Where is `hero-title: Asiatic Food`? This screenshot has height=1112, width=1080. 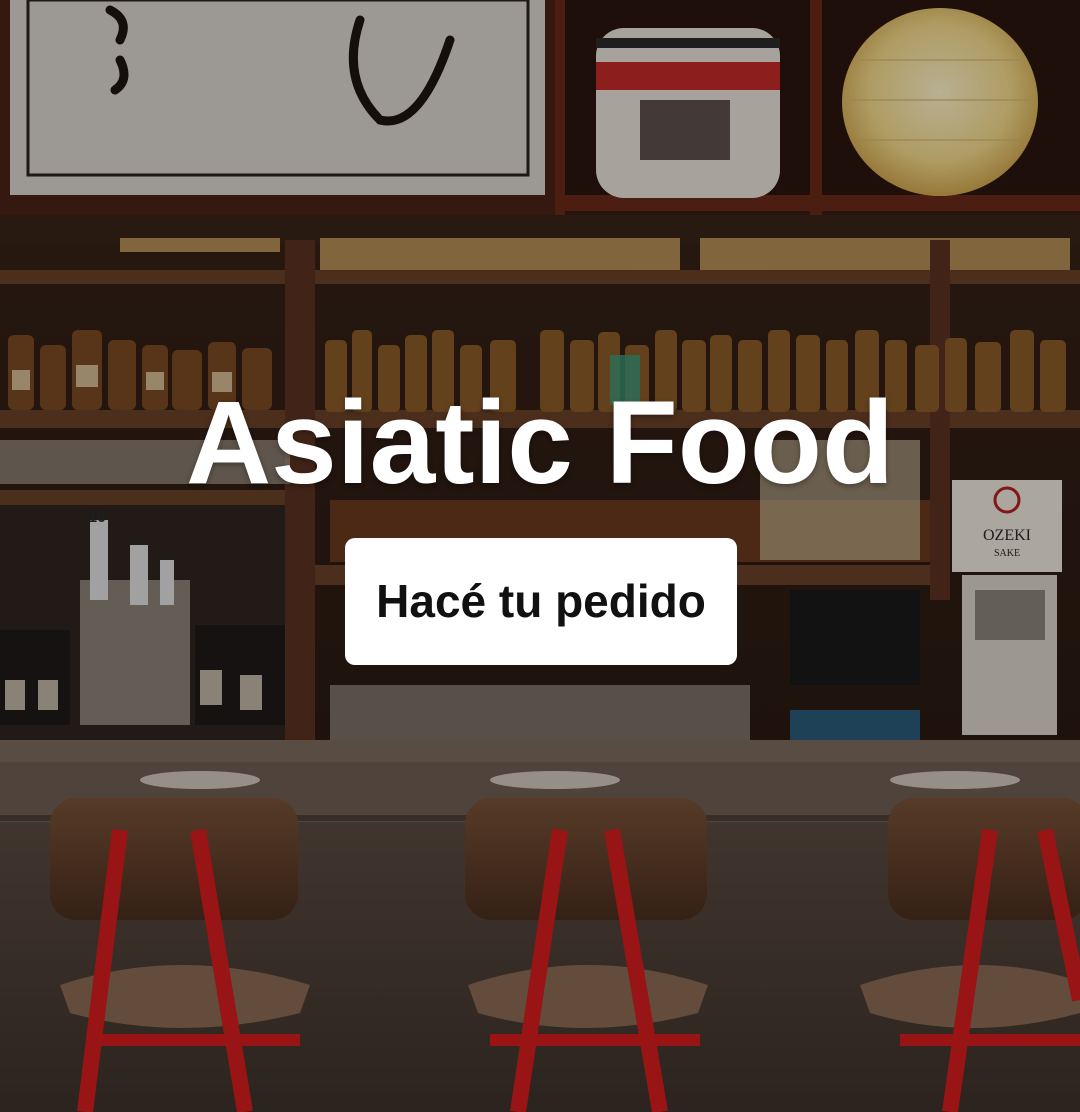
hero-title: Asiatic Food is located at coordinates (540, 443).